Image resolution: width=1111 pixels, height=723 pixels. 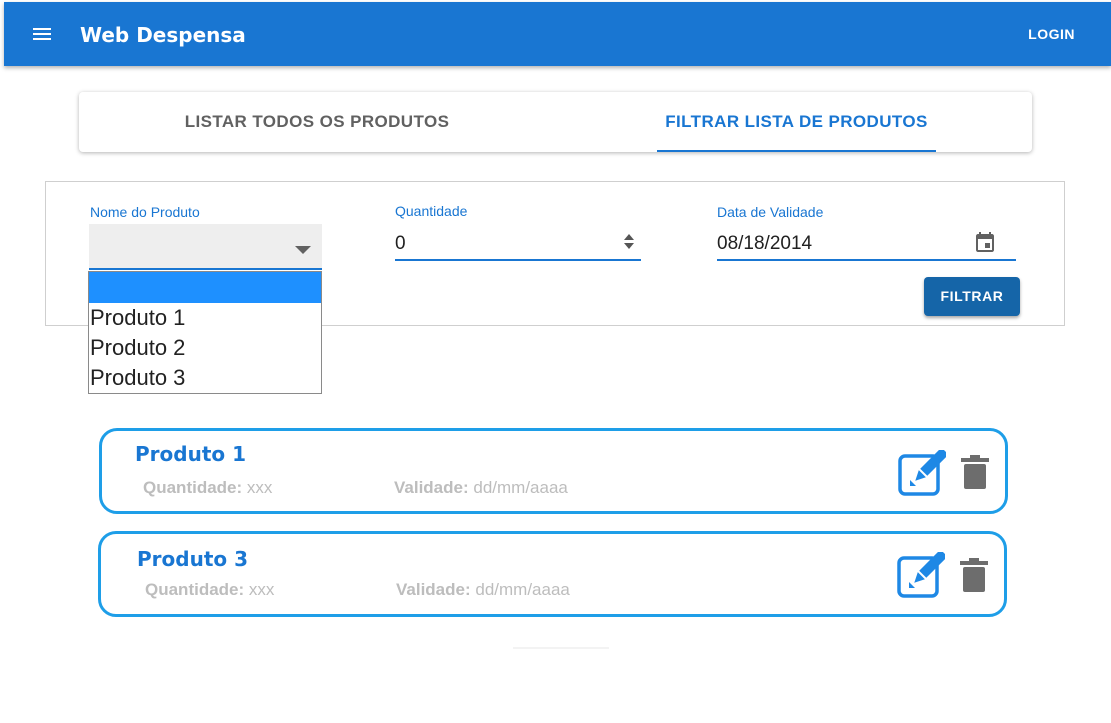 What do you see at coordinates (518, 244) in the screenshot?
I see `quantidade-input` at bounding box center [518, 244].